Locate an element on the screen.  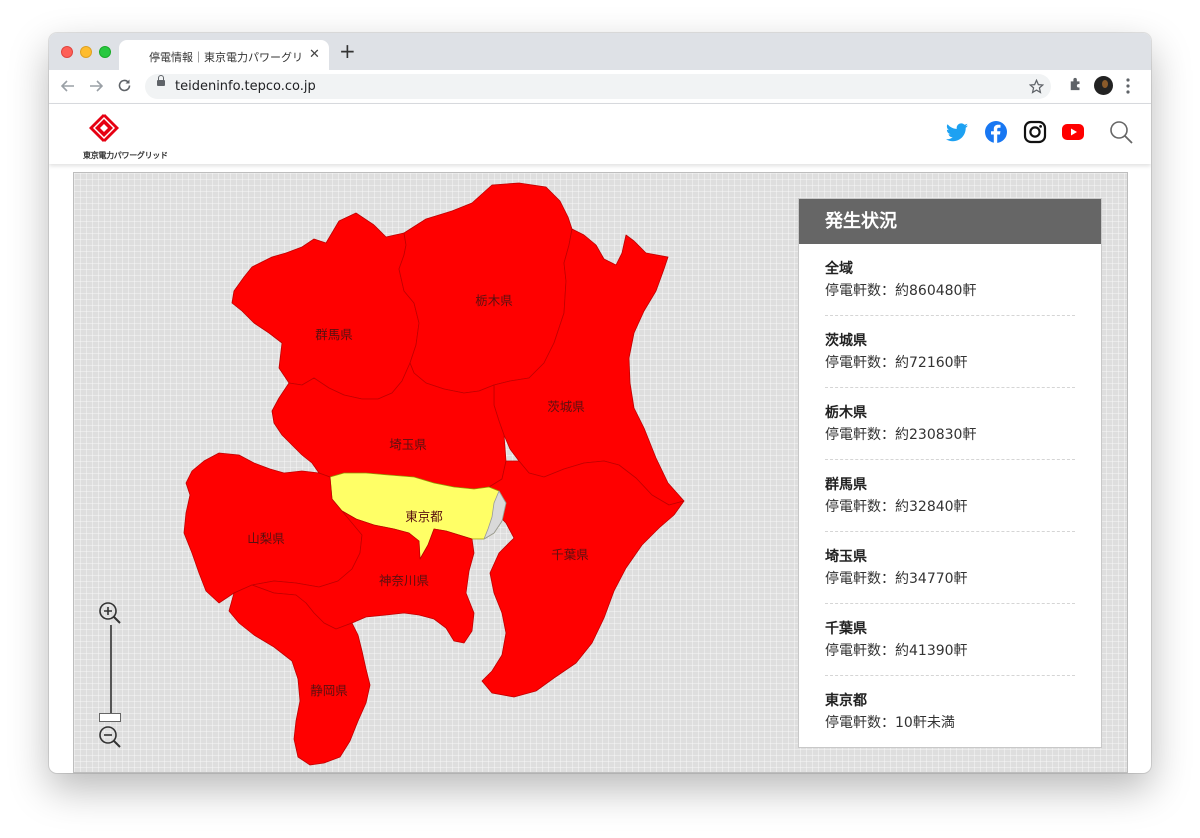
profile-avatar is located at coordinates (1103, 85).